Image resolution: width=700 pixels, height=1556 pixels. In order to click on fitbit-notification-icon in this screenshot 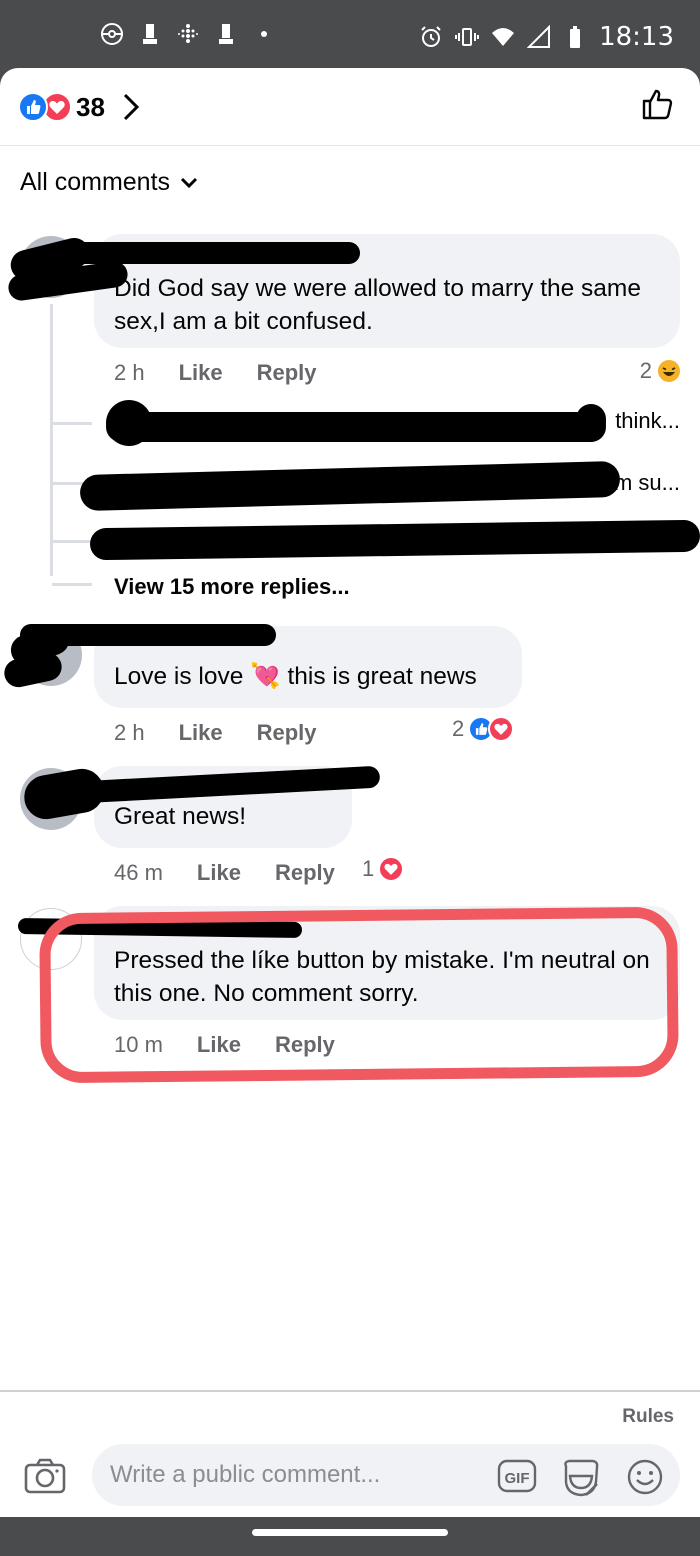, I will do `click(188, 33)`.